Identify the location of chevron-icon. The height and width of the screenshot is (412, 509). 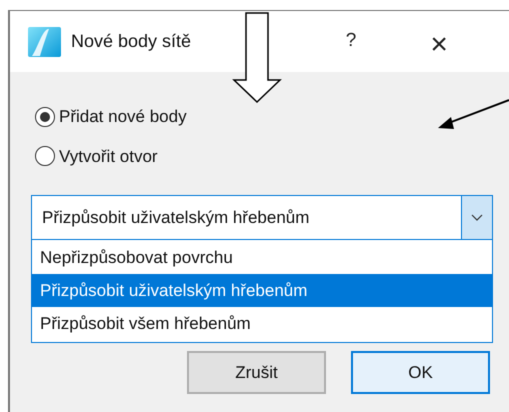
(477, 217).